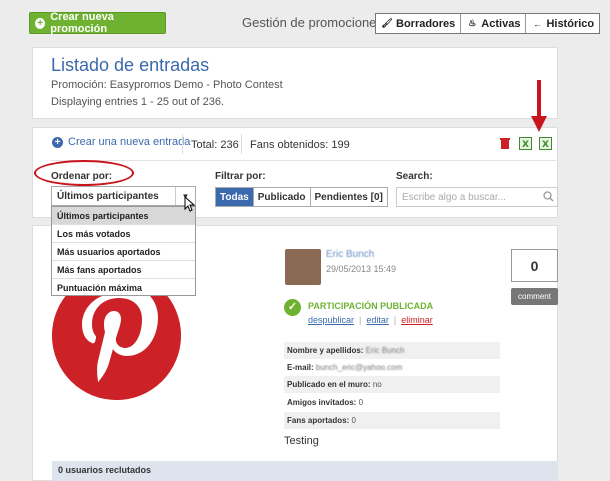  I want to click on filter-pendientes: Pendientes [0], so click(348, 197).